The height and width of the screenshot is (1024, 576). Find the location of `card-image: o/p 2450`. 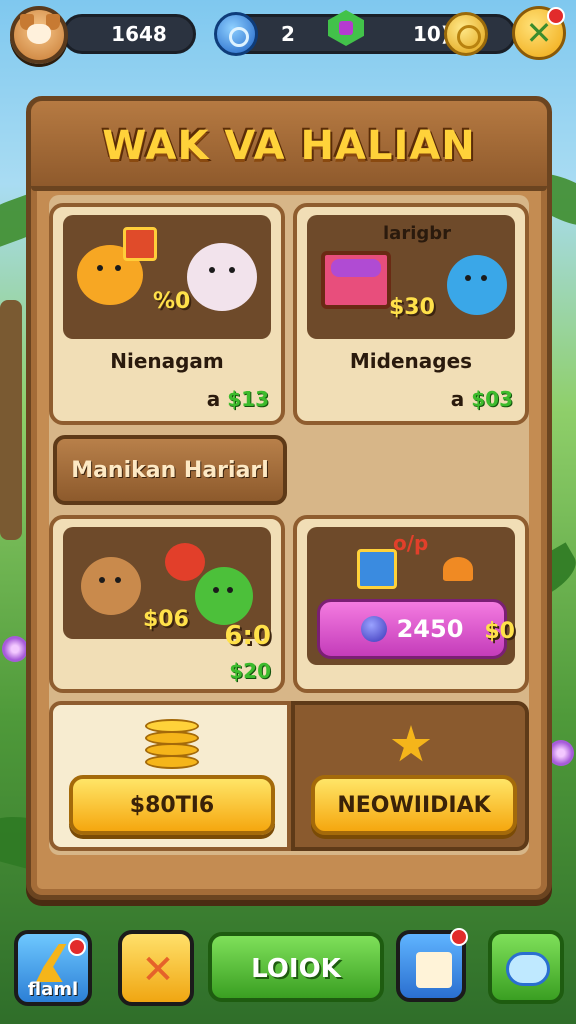

card-image: o/p 2450 is located at coordinates (411, 596).